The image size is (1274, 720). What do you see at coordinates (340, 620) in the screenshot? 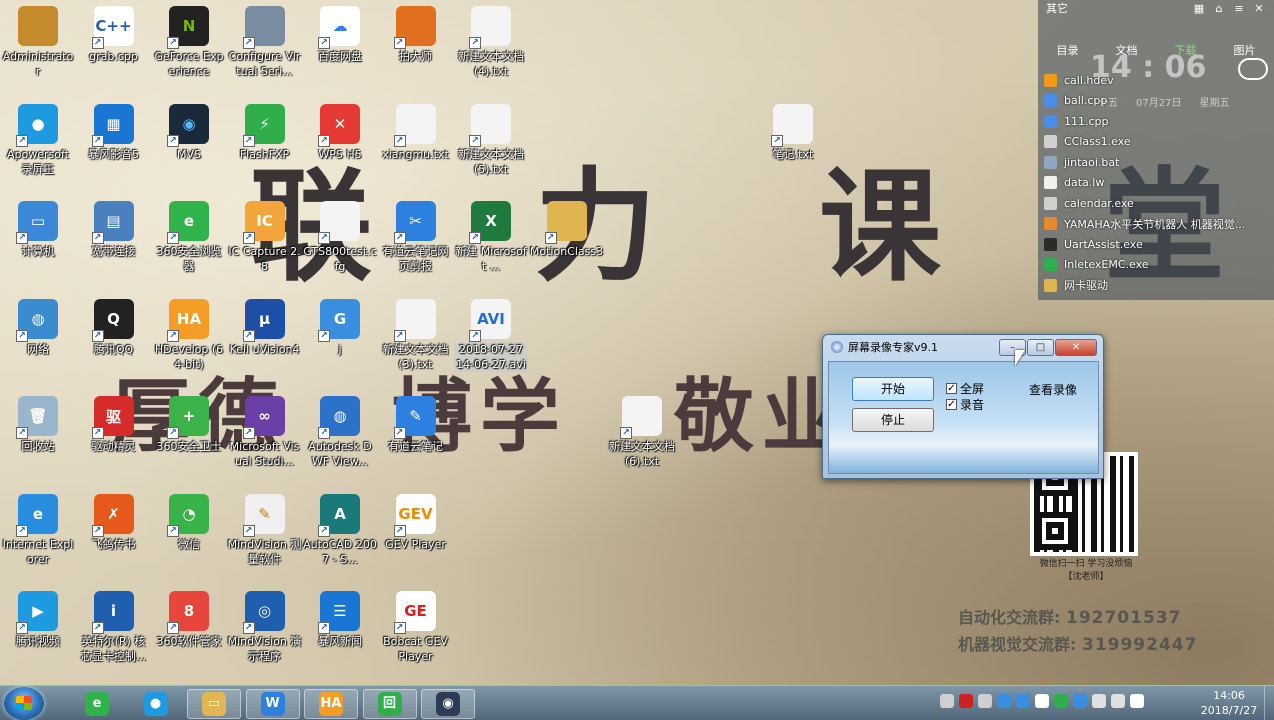
I see `desktop-icon: ☰ ↗ 暴风新闻` at bounding box center [340, 620].